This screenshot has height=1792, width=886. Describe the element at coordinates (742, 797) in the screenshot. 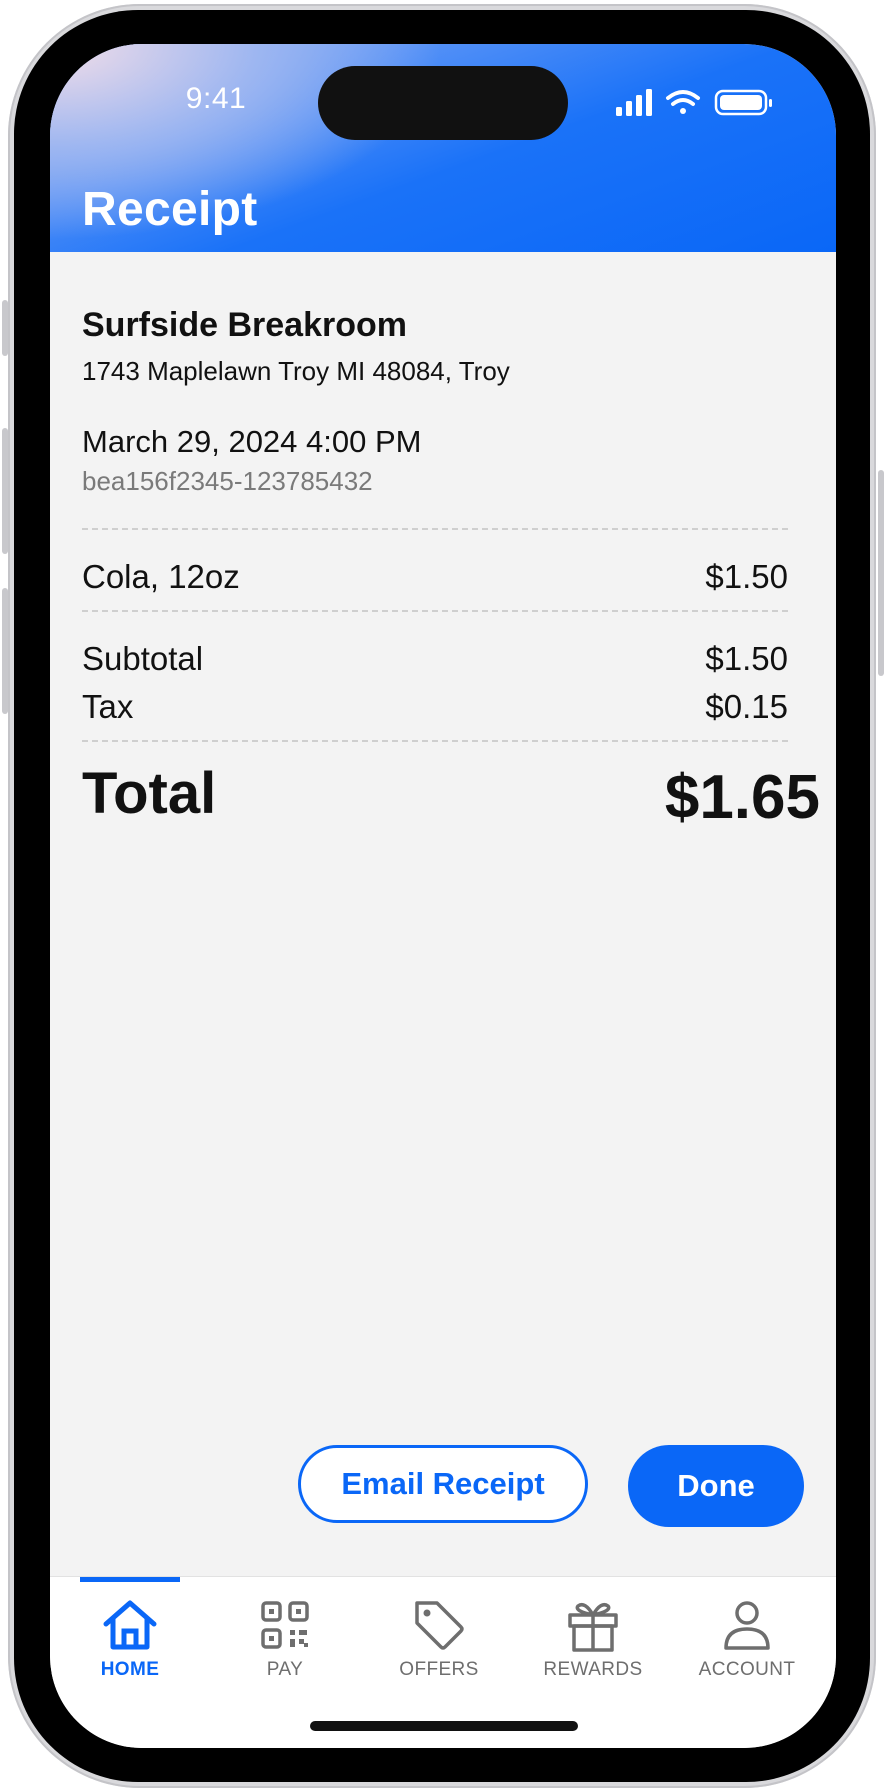

I see `total-amount: $1.65` at that location.